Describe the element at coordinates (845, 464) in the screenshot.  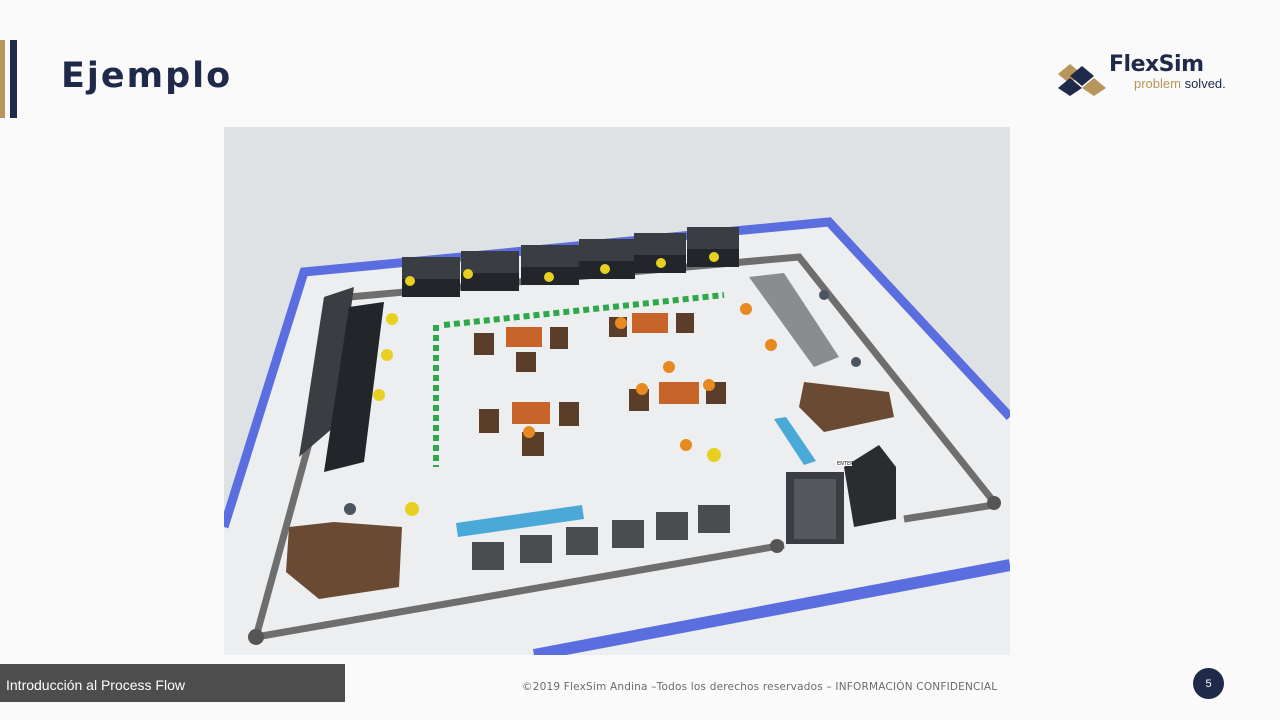
I see `door-sign: ENTER` at that location.